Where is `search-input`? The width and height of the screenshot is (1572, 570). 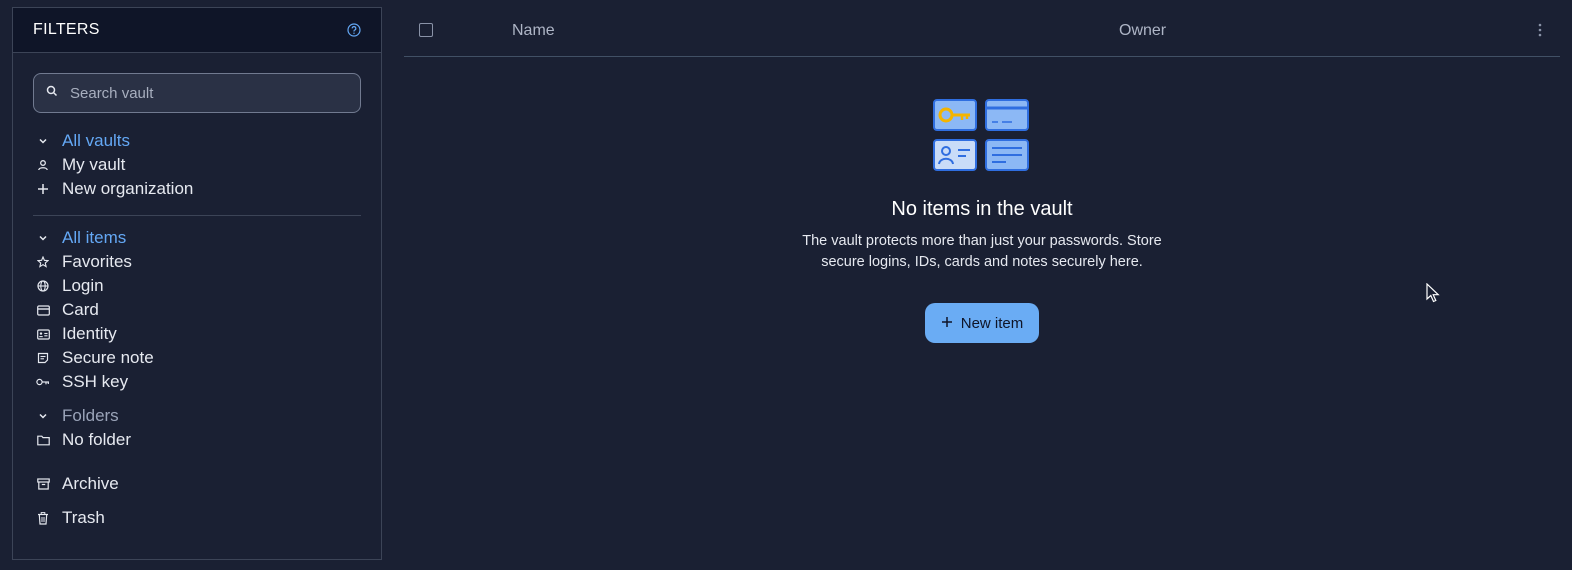
search-input is located at coordinates (208, 93).